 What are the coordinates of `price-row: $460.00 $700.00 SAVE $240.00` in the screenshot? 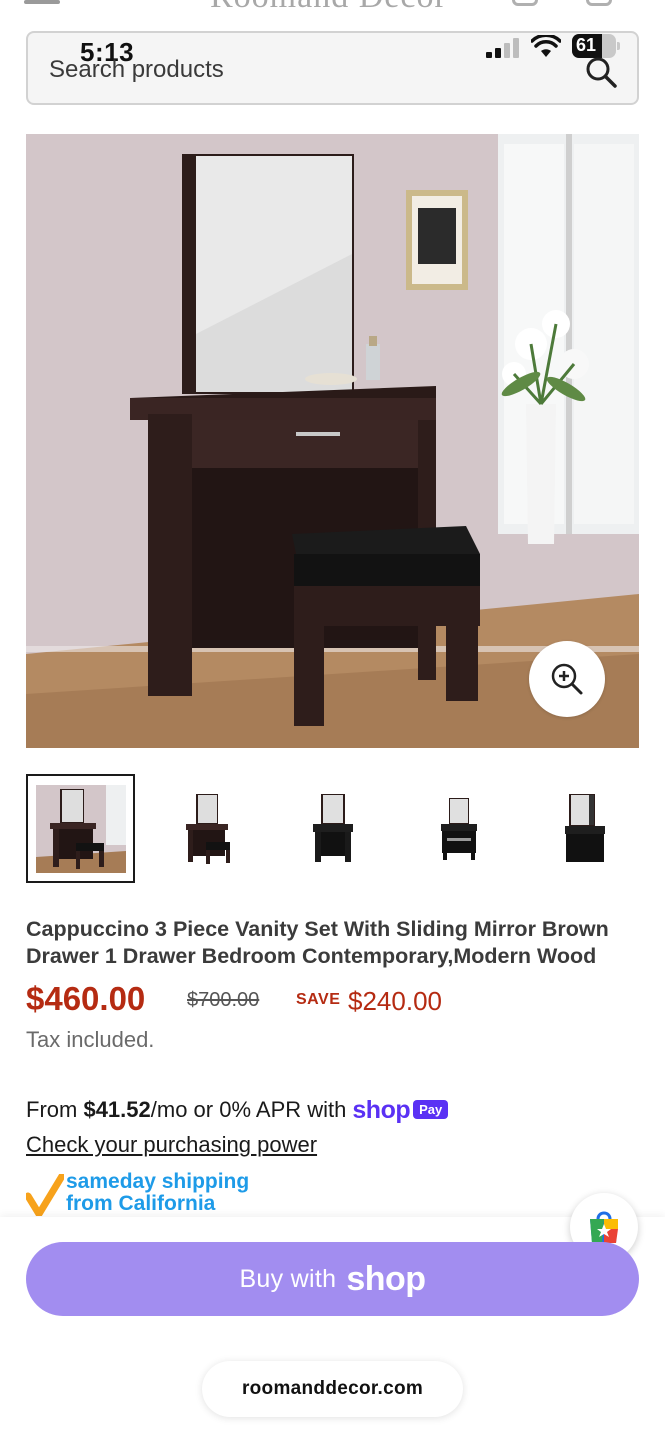 It's located at (336, 1002).